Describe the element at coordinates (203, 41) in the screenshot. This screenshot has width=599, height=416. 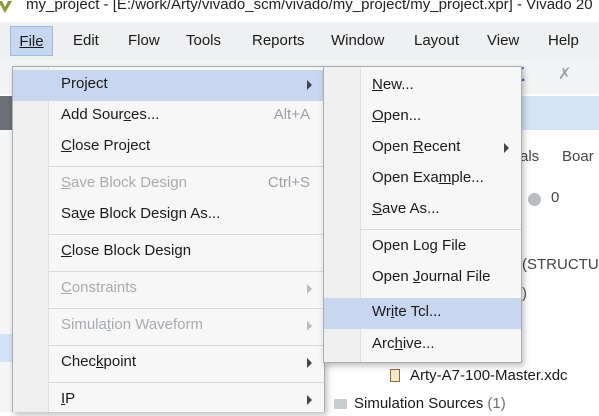
I see `menu-tools: Tools` at that location.